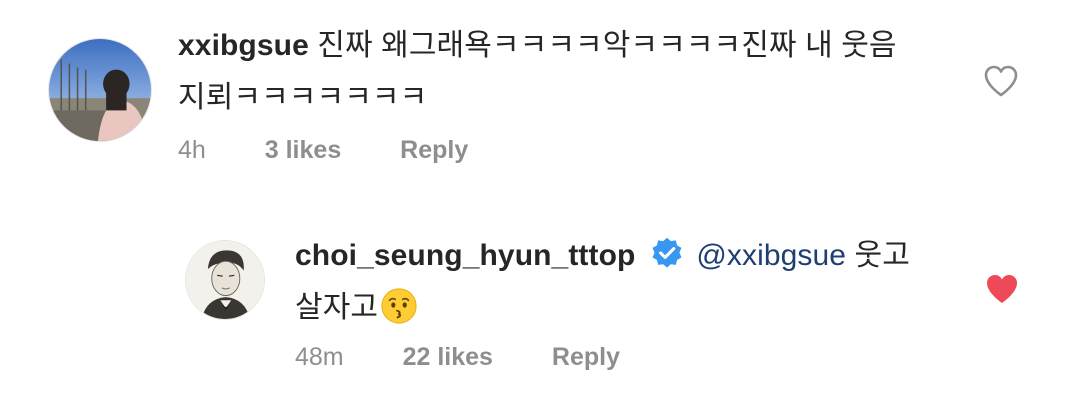 Image resolution: width=1079 pixels, height=417 pixels. Describe the element at coordinates (878, 255) in the screenshot. I see `comment-body-line1: 웃고` at that location.